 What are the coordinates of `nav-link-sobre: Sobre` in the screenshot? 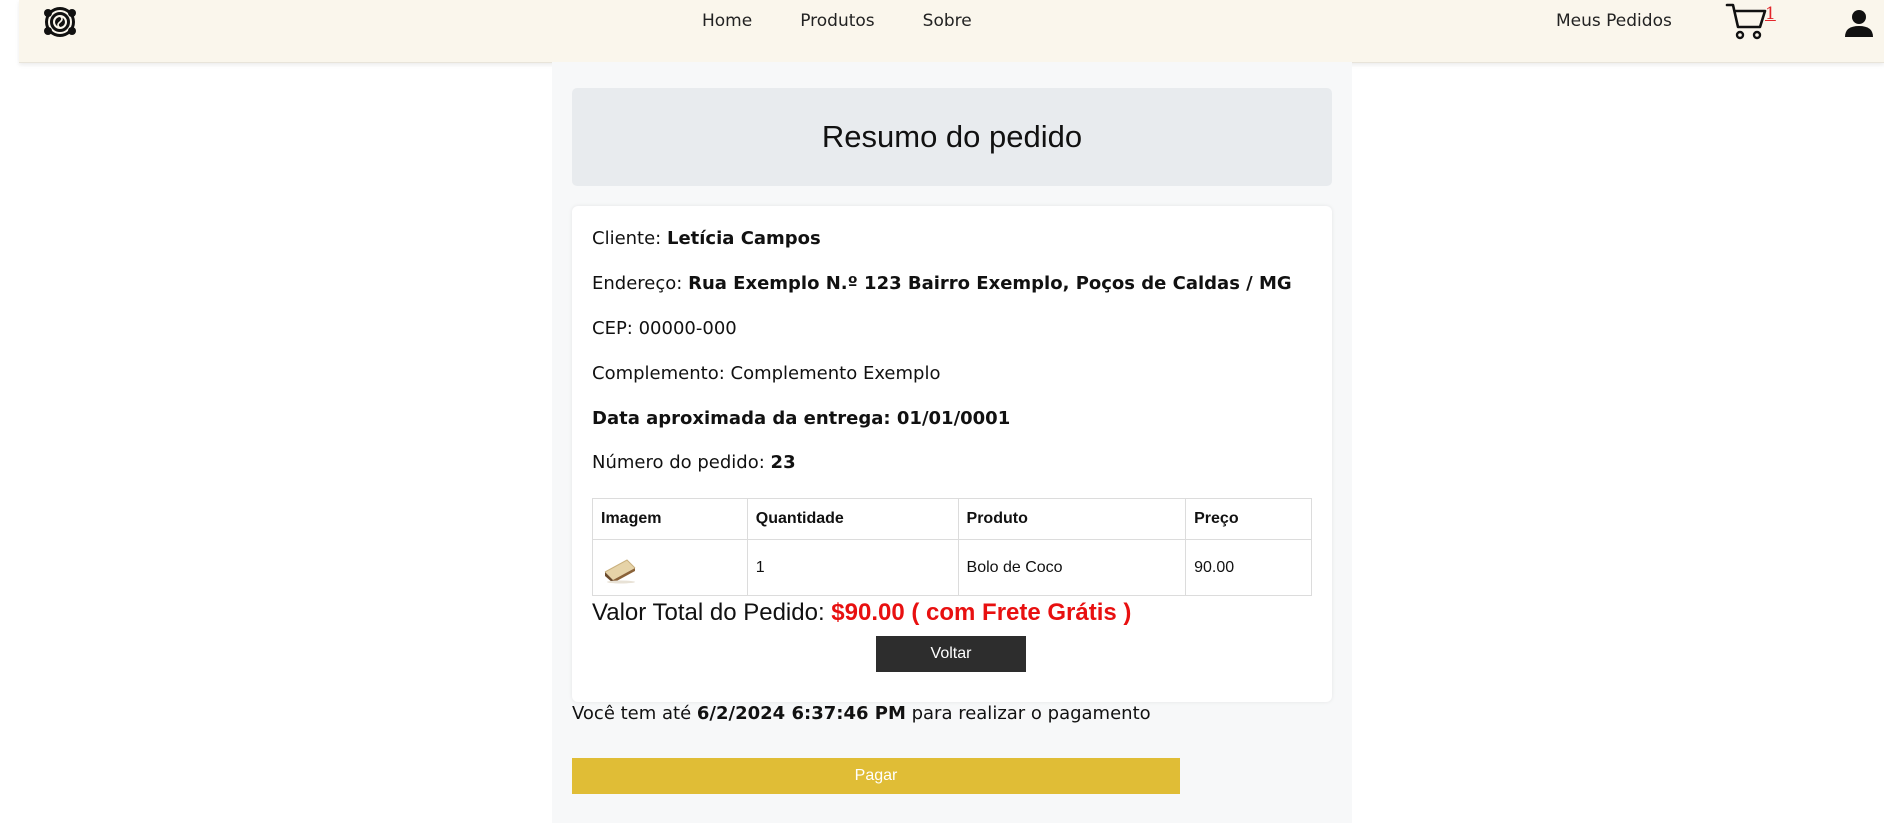 It's located at (947, 21).